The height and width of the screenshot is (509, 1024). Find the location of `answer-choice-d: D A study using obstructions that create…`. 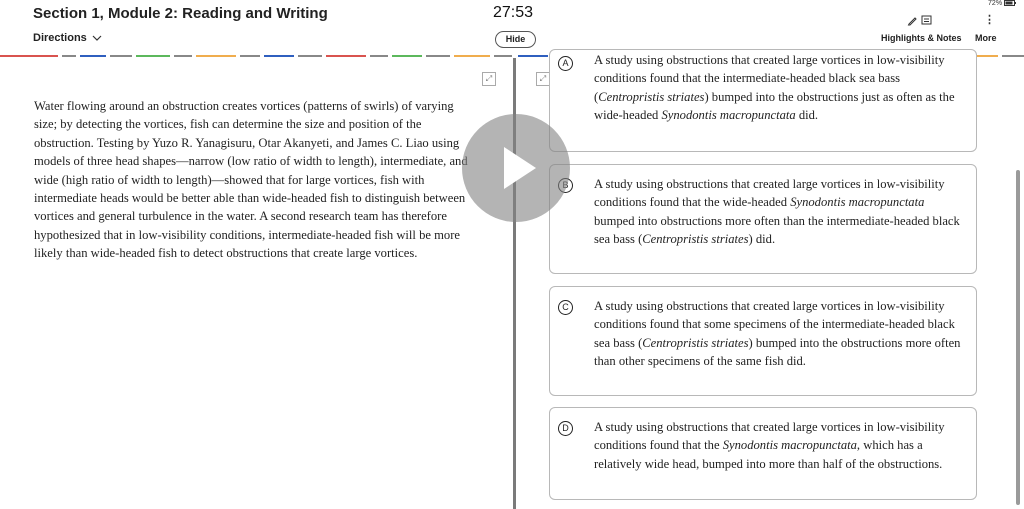

answer-choice-d: D A study using obstructions that create… is located at coordinates (763, 453).